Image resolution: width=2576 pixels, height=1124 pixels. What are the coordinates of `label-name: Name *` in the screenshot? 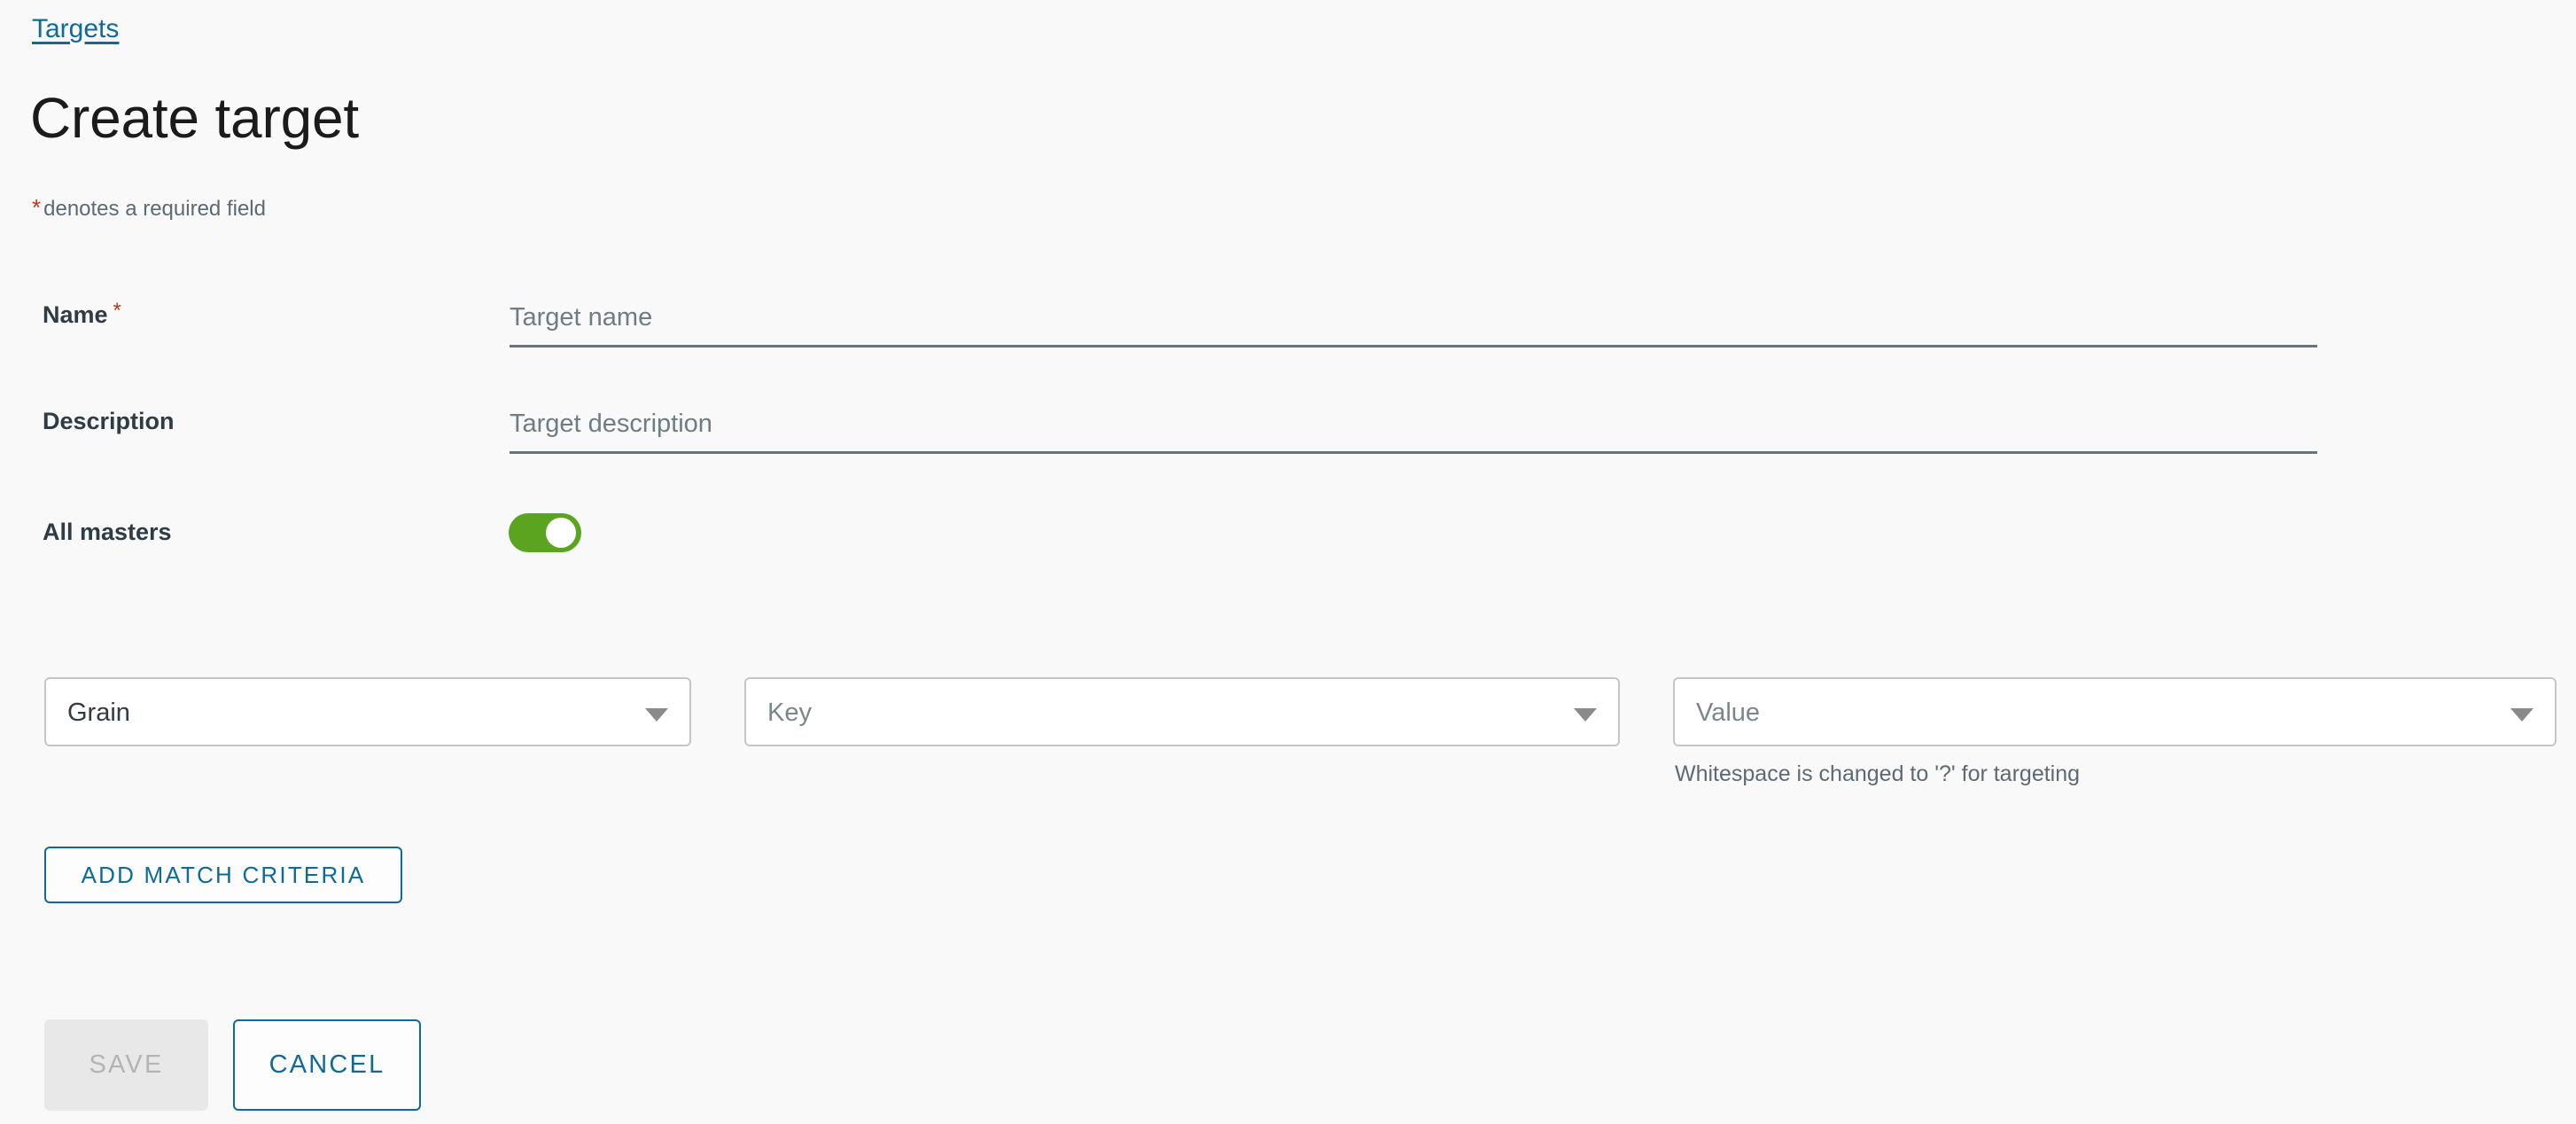 It's located at (82, 315).